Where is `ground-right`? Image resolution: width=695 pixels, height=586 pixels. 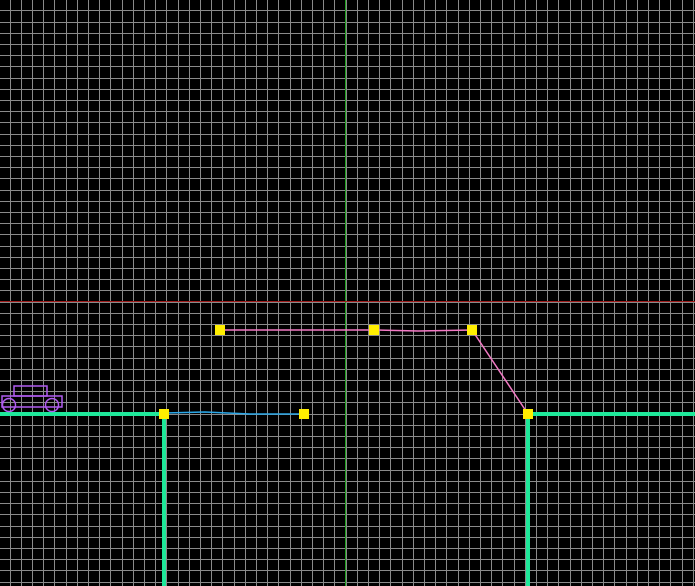 ground-right is located at coordinates (610, 499).